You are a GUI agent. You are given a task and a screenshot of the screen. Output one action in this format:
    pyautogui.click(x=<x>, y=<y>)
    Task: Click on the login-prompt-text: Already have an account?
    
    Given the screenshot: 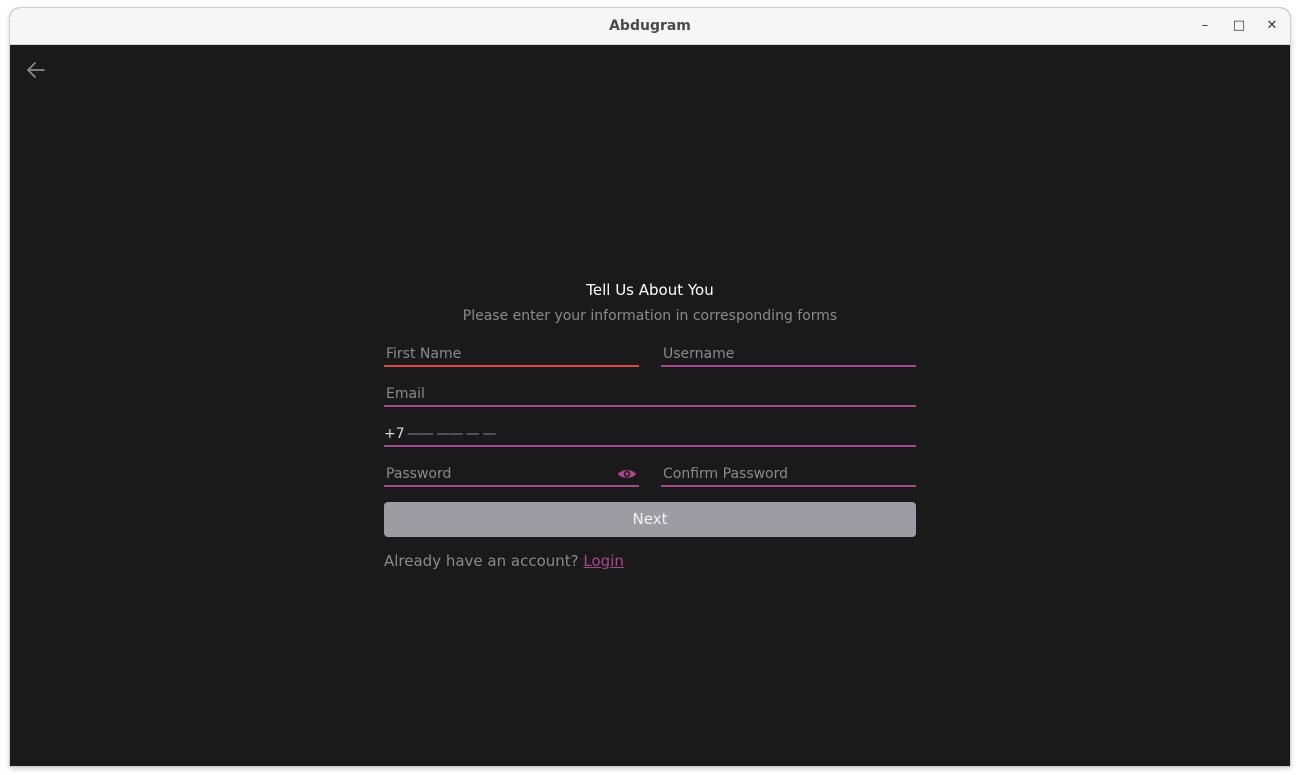 What is the action you would take?
    pyautogui.click(x=481, y=561)
    